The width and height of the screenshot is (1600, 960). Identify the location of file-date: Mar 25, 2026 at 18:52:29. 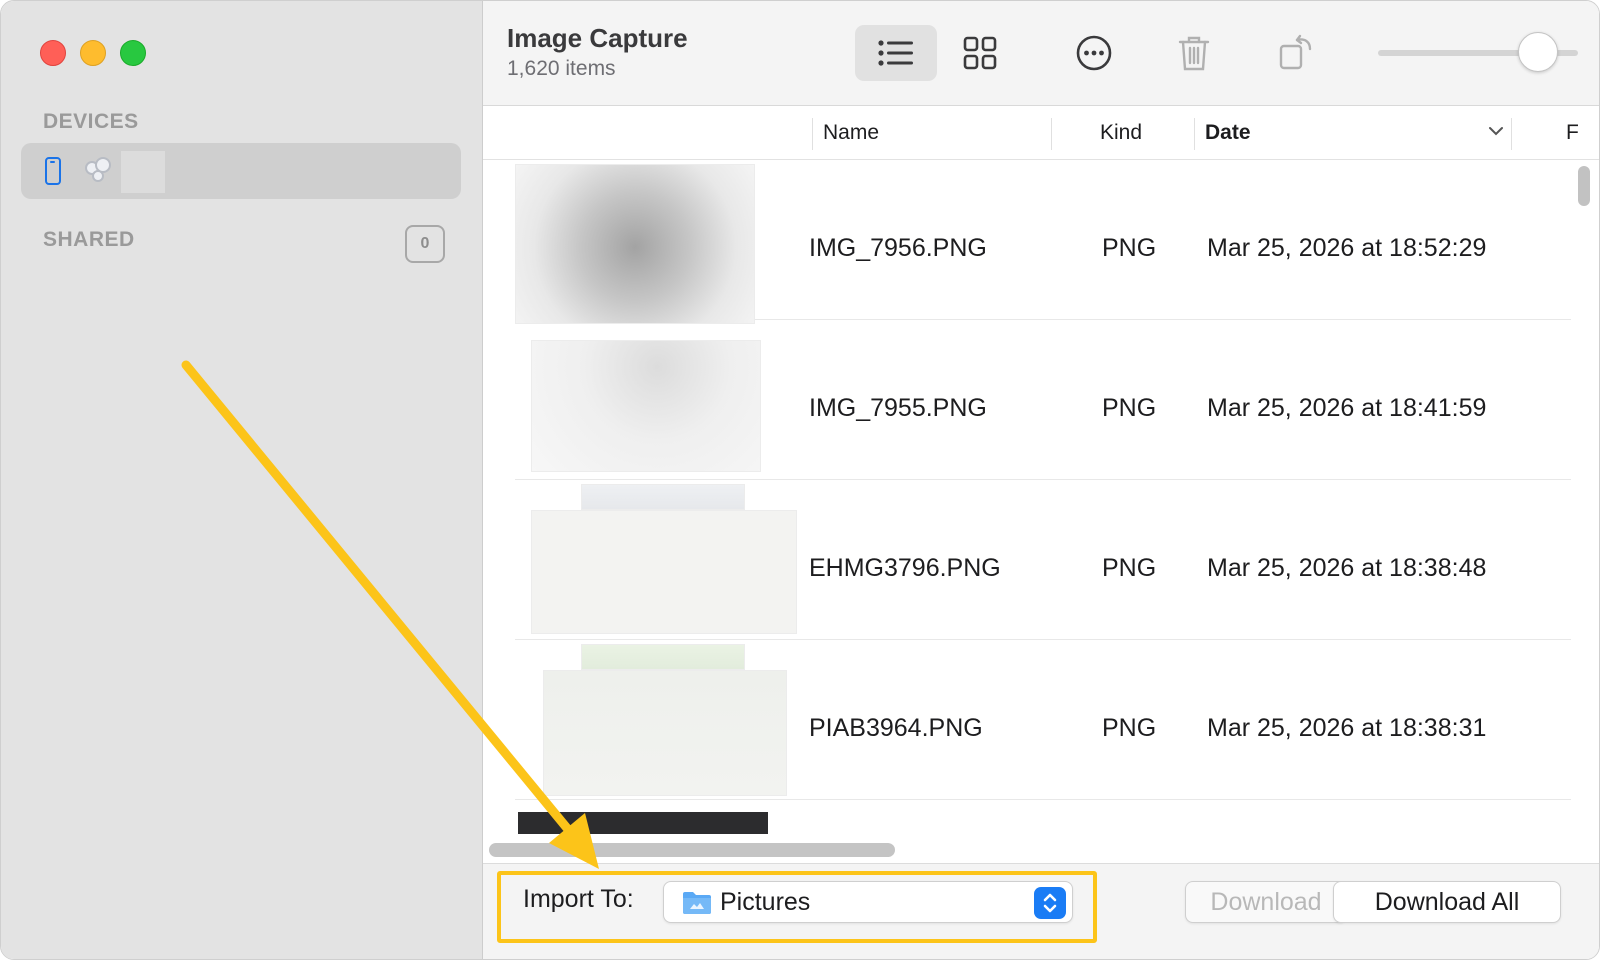
(1347, 248).